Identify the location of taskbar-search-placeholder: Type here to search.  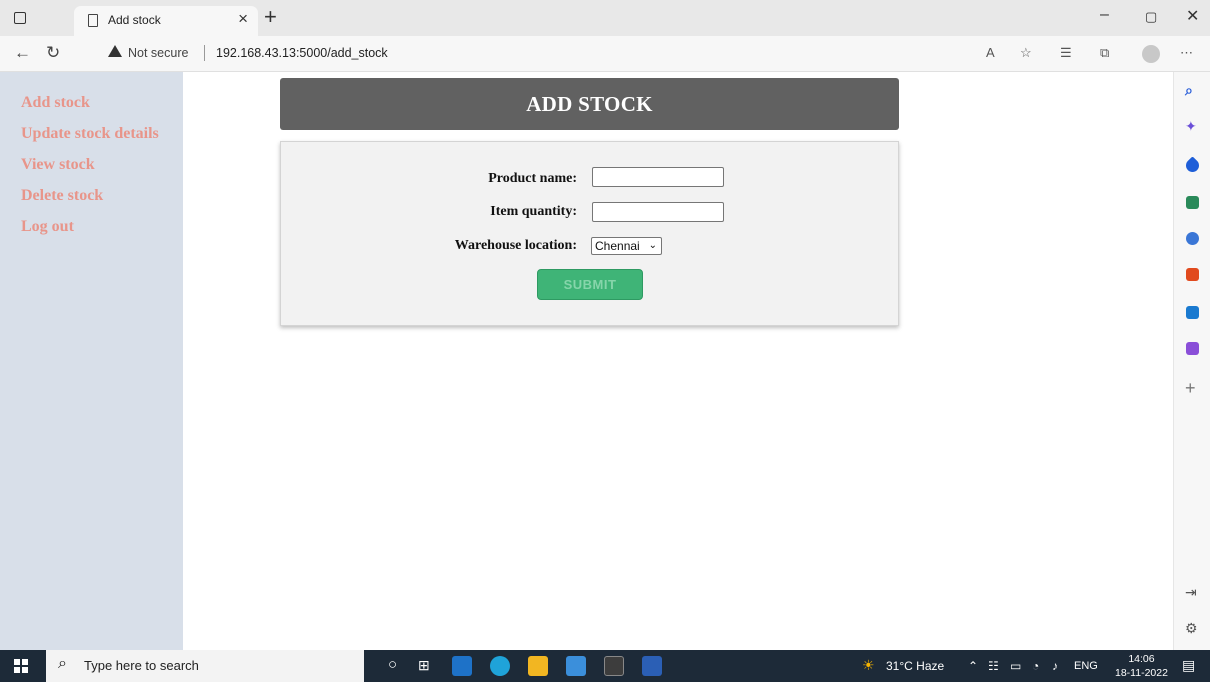
(141, 665).